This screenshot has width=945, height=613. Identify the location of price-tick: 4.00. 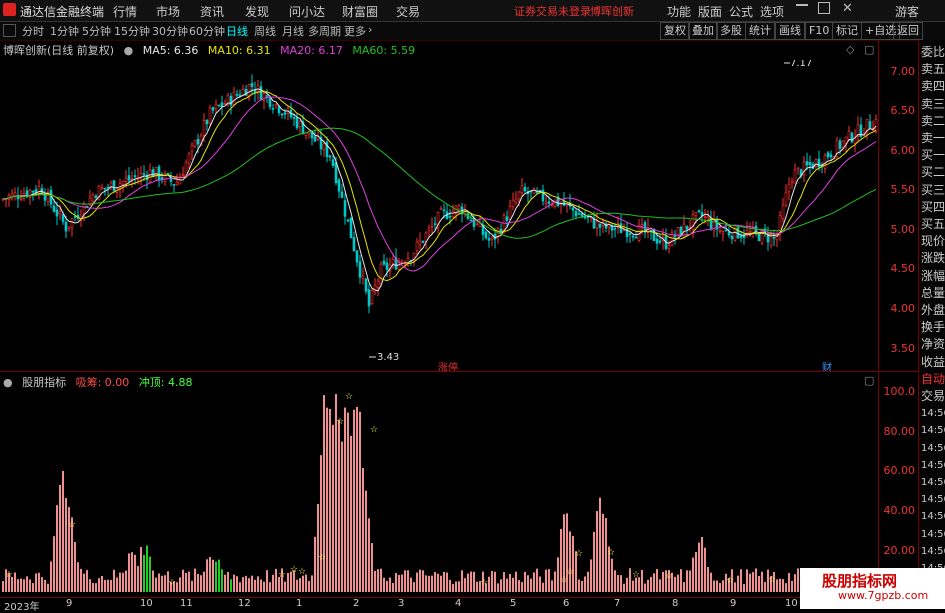
(903, 308).